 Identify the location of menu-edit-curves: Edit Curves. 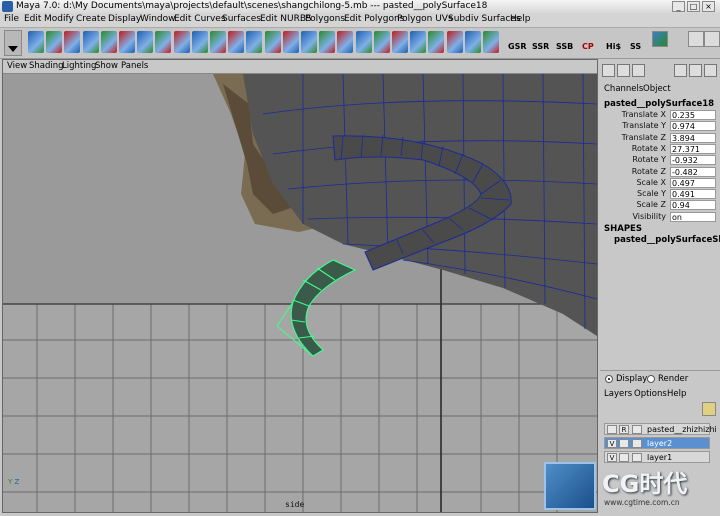
(200, 19).